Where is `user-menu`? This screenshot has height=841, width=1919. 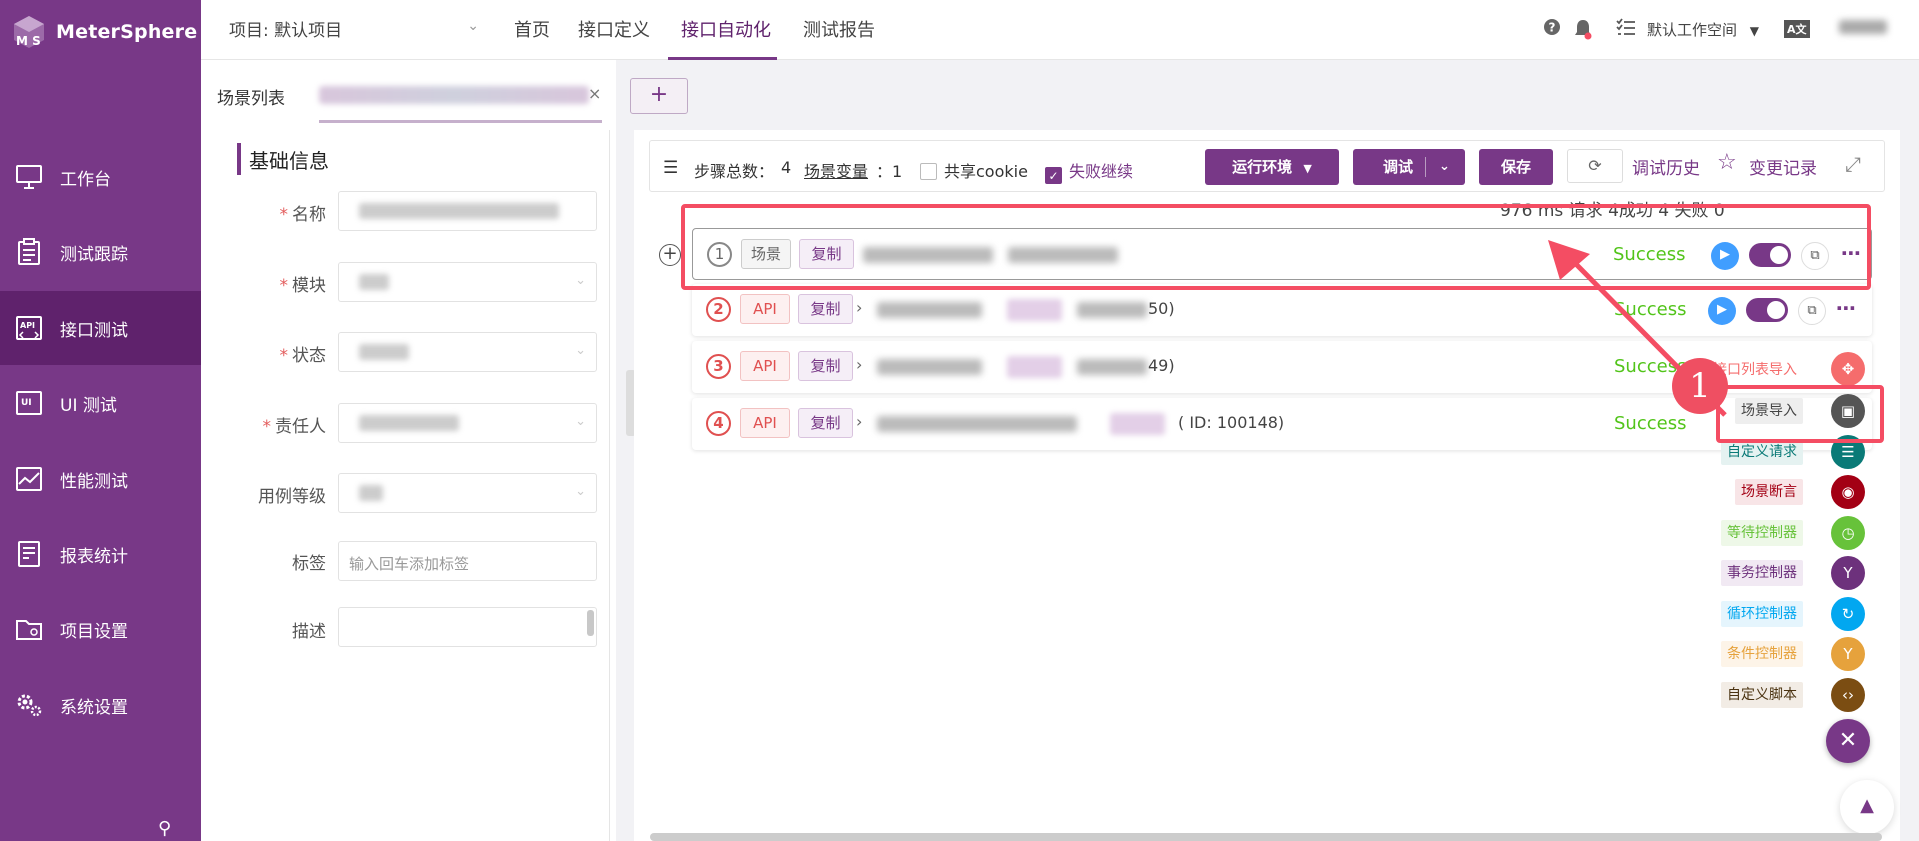
user-menu is located at coordinates (1863, 27).